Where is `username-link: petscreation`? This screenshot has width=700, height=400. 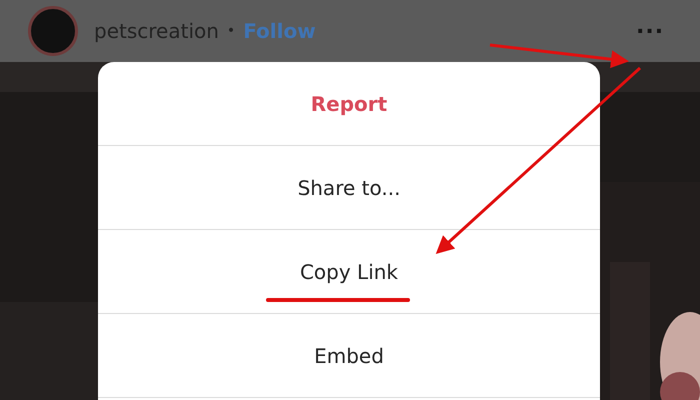
username-link: petscreation is located at coordinates (156, 31).